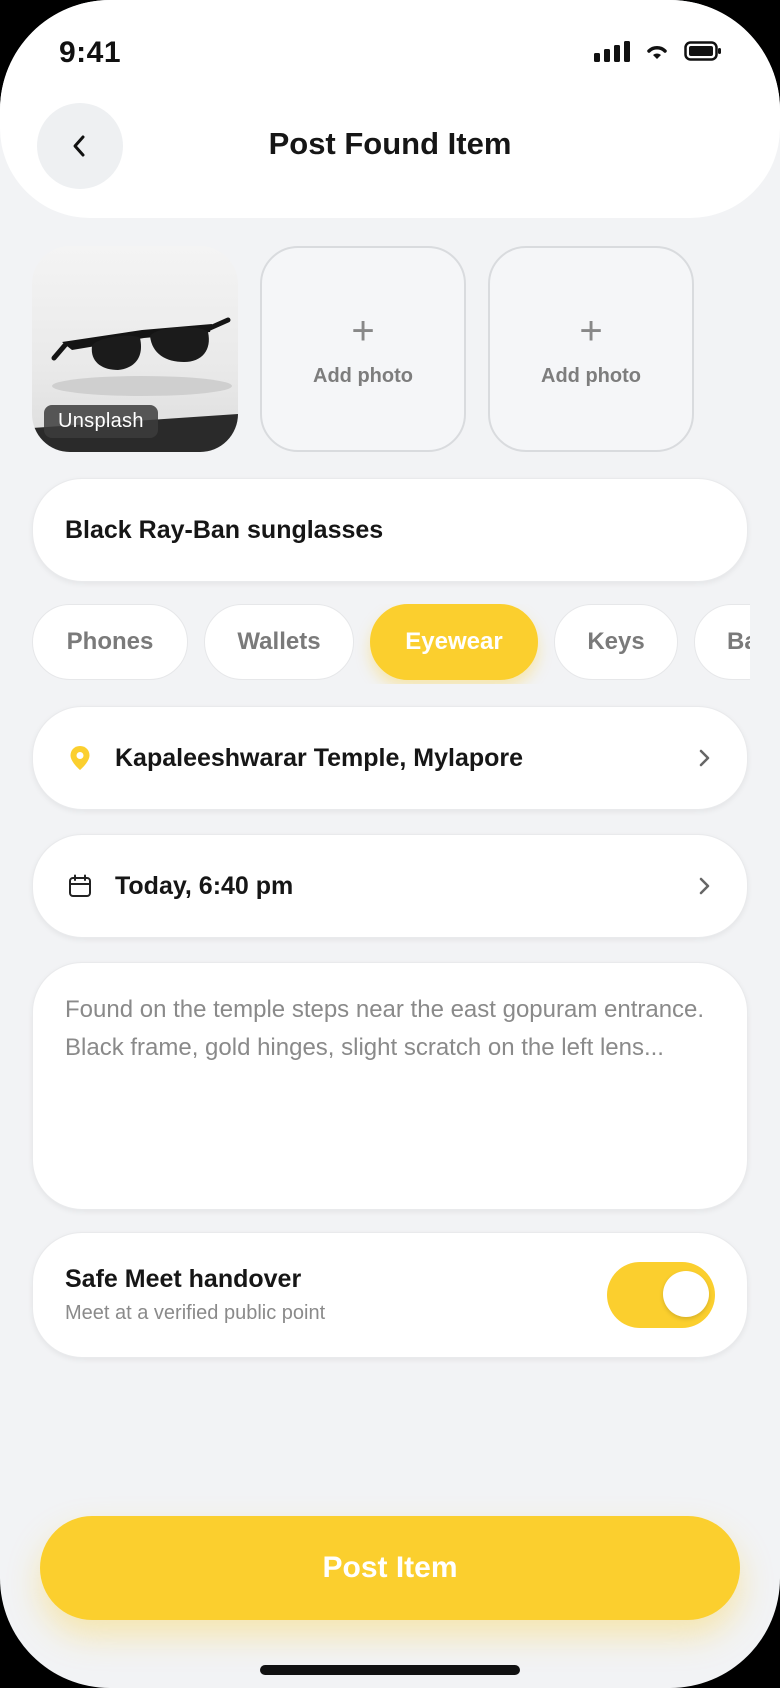  I want to click on post-item-button: Post Item, so click(390, 1568).